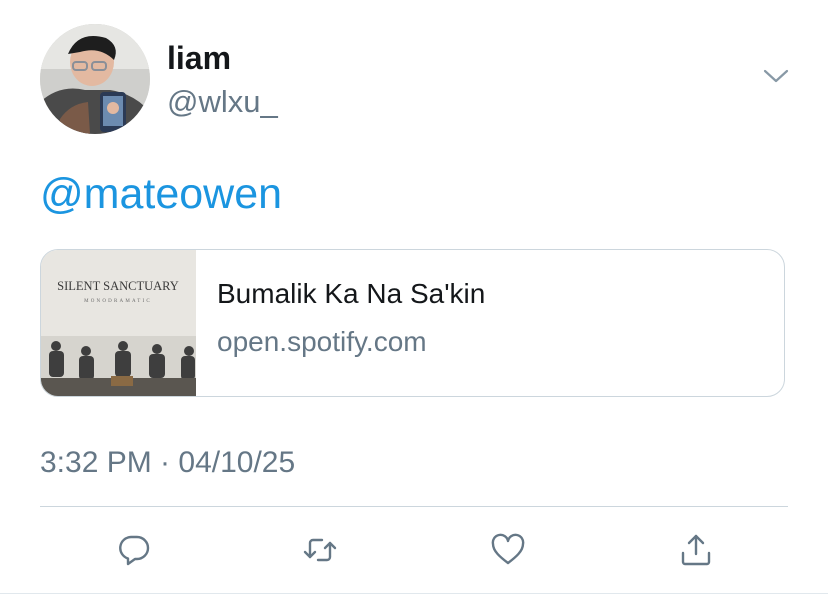 The width and height of the screenshot is (828, 595). What do you see at coordinates (118, 323) in the screenshot?
I see `album-cover-thumbnail: SILENT SANCTUARY MONODRAMATIC` at bounding box center [118, 323].